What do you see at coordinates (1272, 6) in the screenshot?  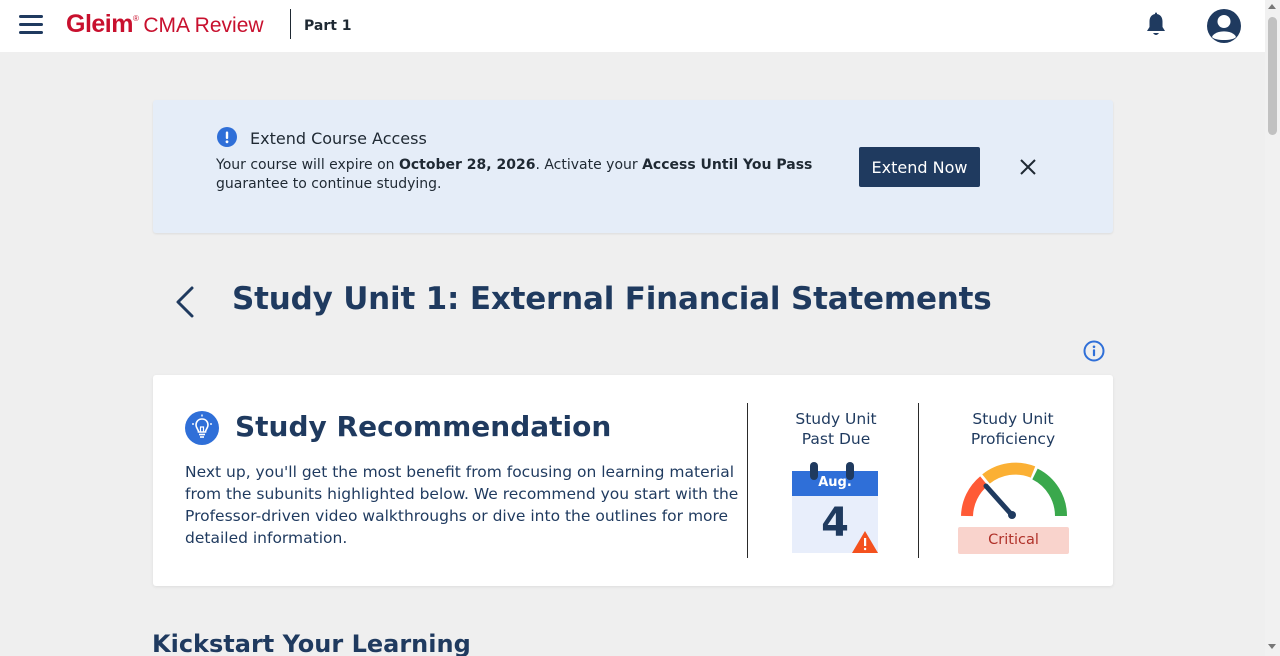 I see `scroll-up-icon` at bounding box center [1272, 6].